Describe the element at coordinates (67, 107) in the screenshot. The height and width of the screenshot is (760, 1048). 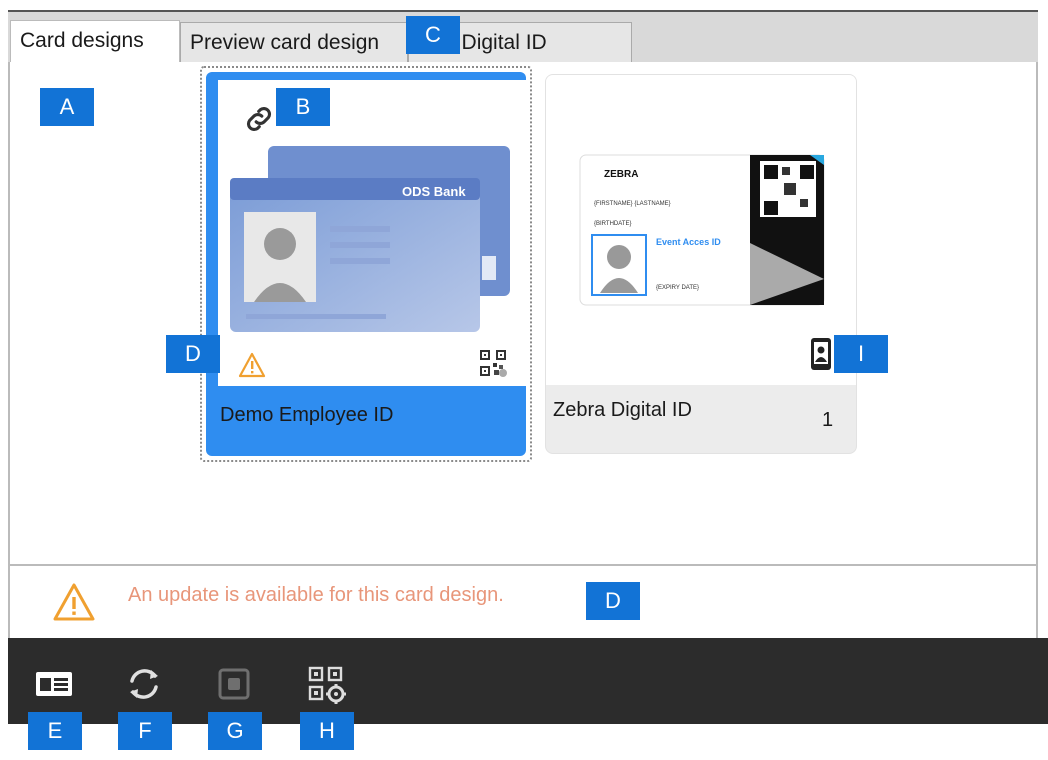
I see `callout-marker-a: A` at that location.